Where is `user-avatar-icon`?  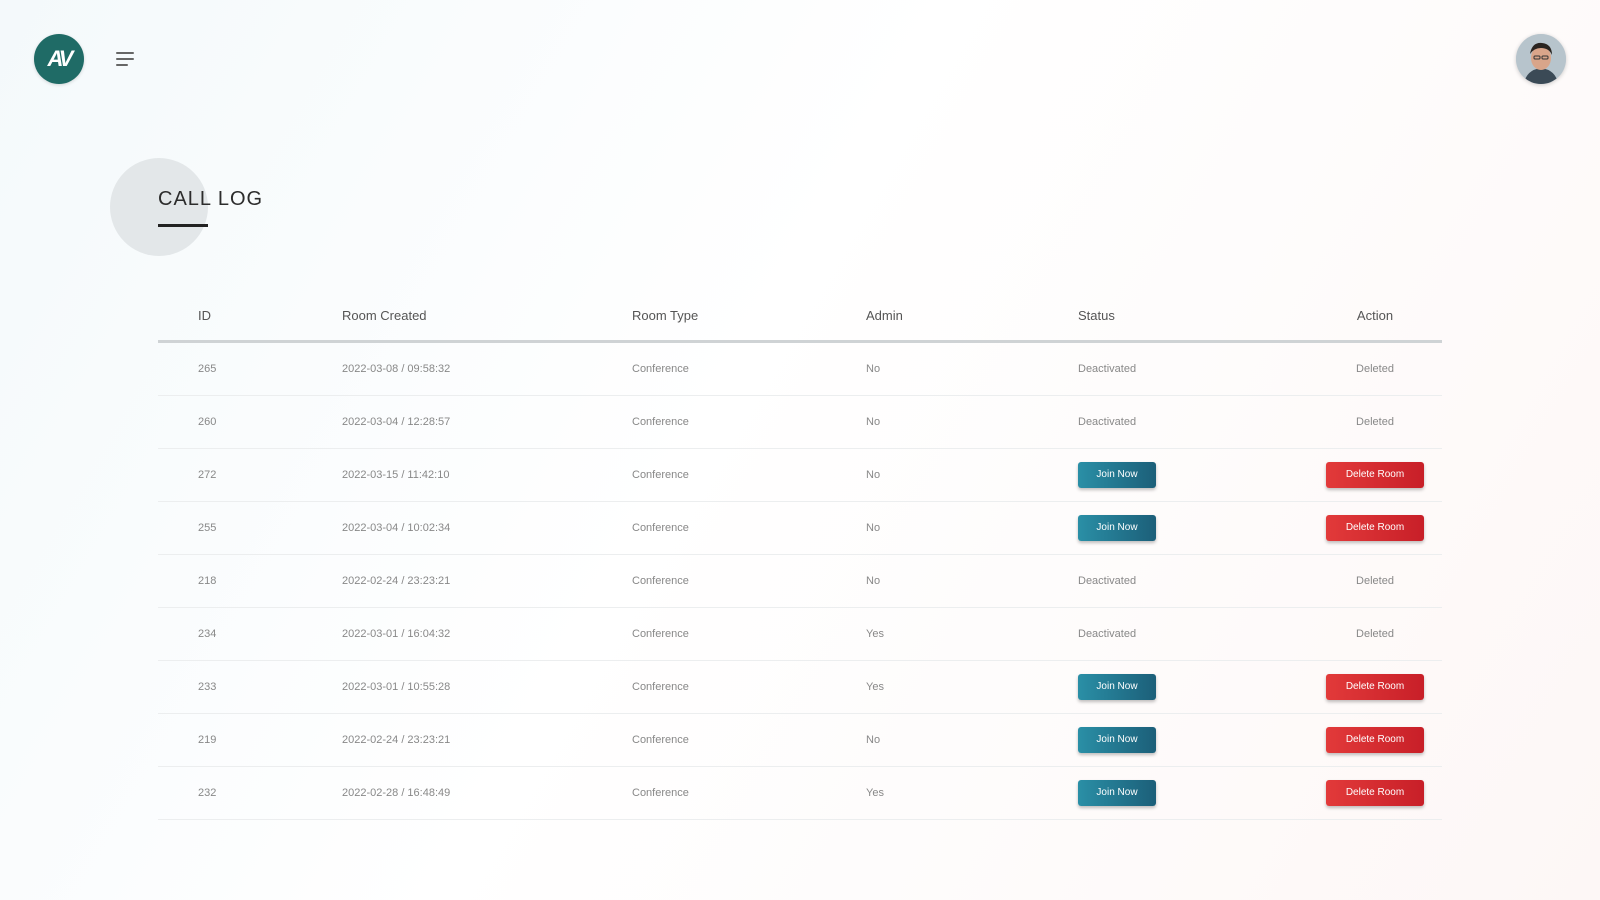
user-avatar-icon is located at coordinates (1541, 59).